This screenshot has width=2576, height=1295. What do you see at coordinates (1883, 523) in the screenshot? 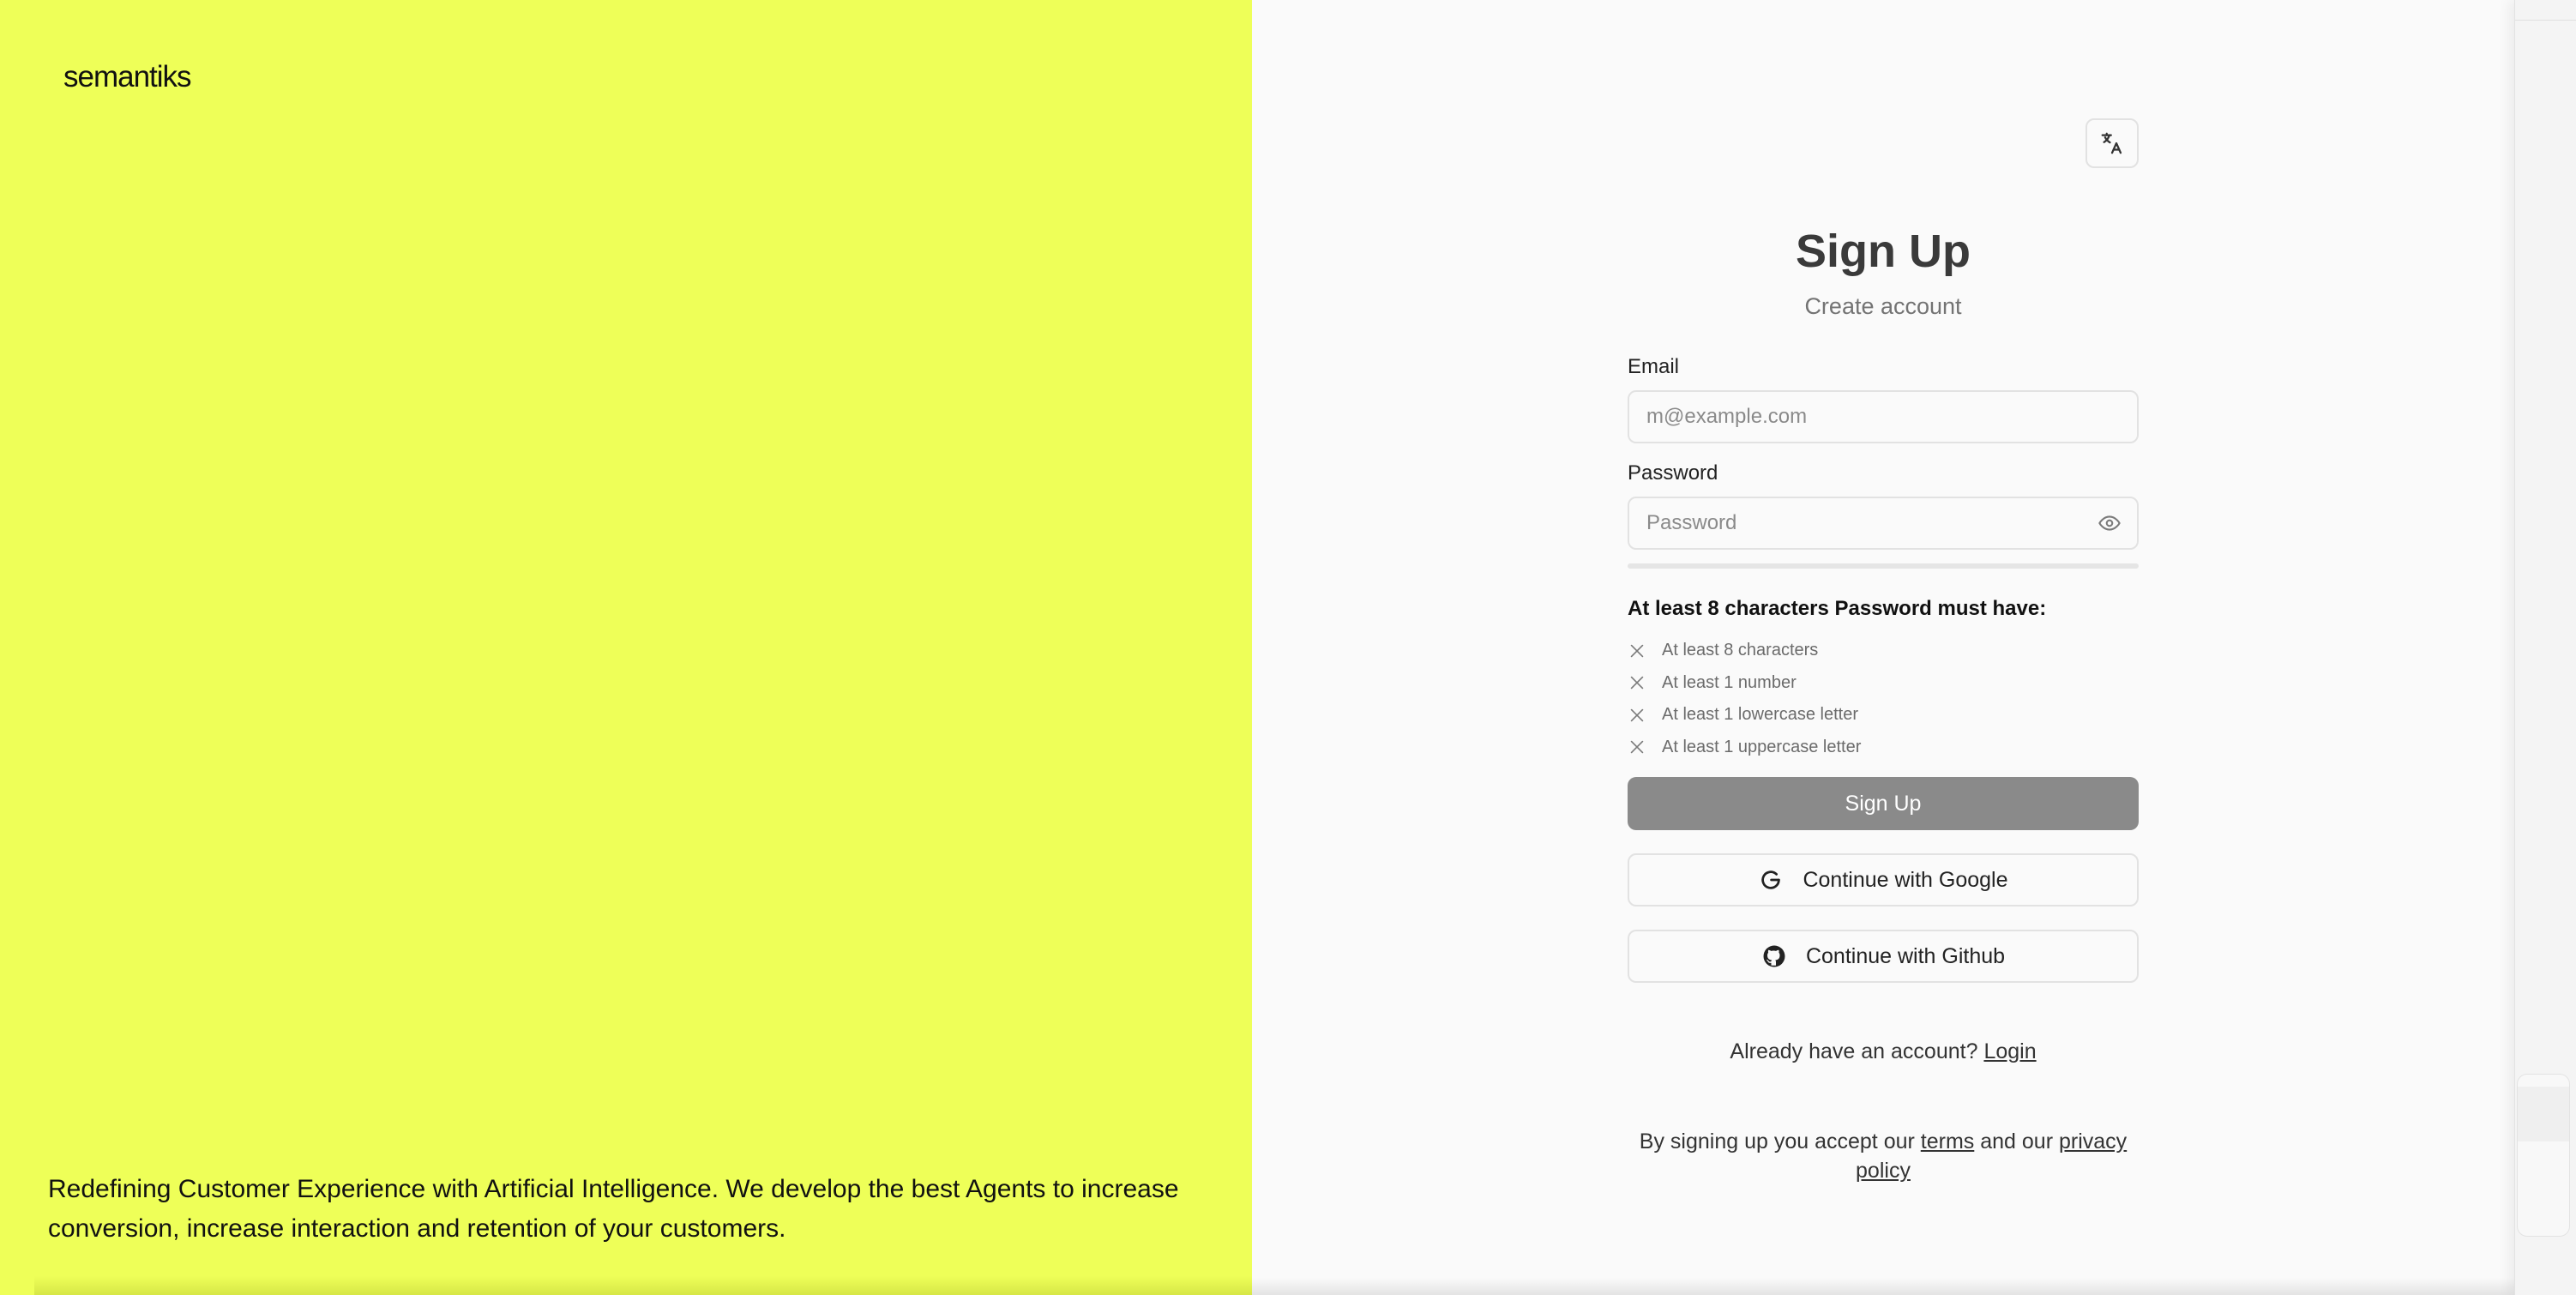
I see `password-field` at bounding box center [1883, 523].